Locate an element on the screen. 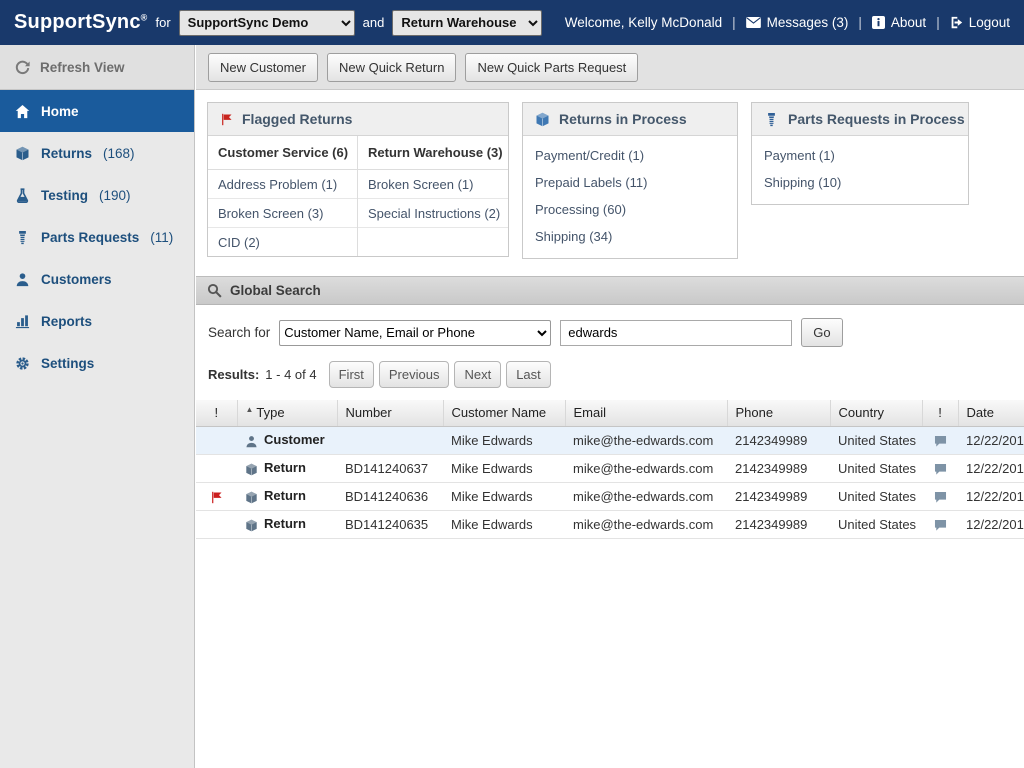  sidebar-item-reports: Reports is located at coordinates (97, 321).